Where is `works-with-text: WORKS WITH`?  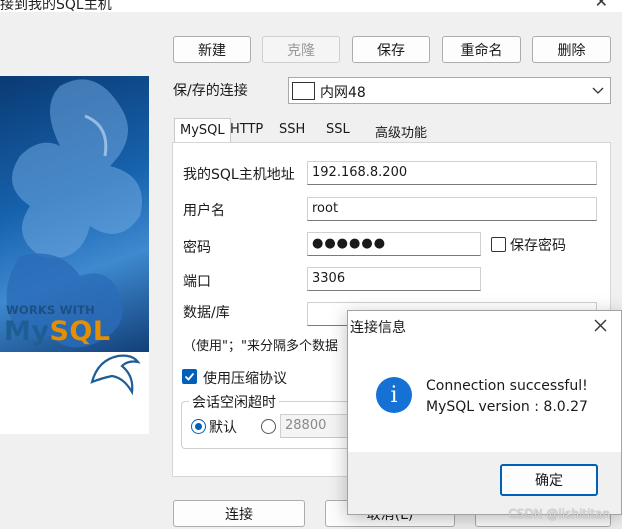 works-with-text: WORKS WITH is located at coordinates (50, 310).